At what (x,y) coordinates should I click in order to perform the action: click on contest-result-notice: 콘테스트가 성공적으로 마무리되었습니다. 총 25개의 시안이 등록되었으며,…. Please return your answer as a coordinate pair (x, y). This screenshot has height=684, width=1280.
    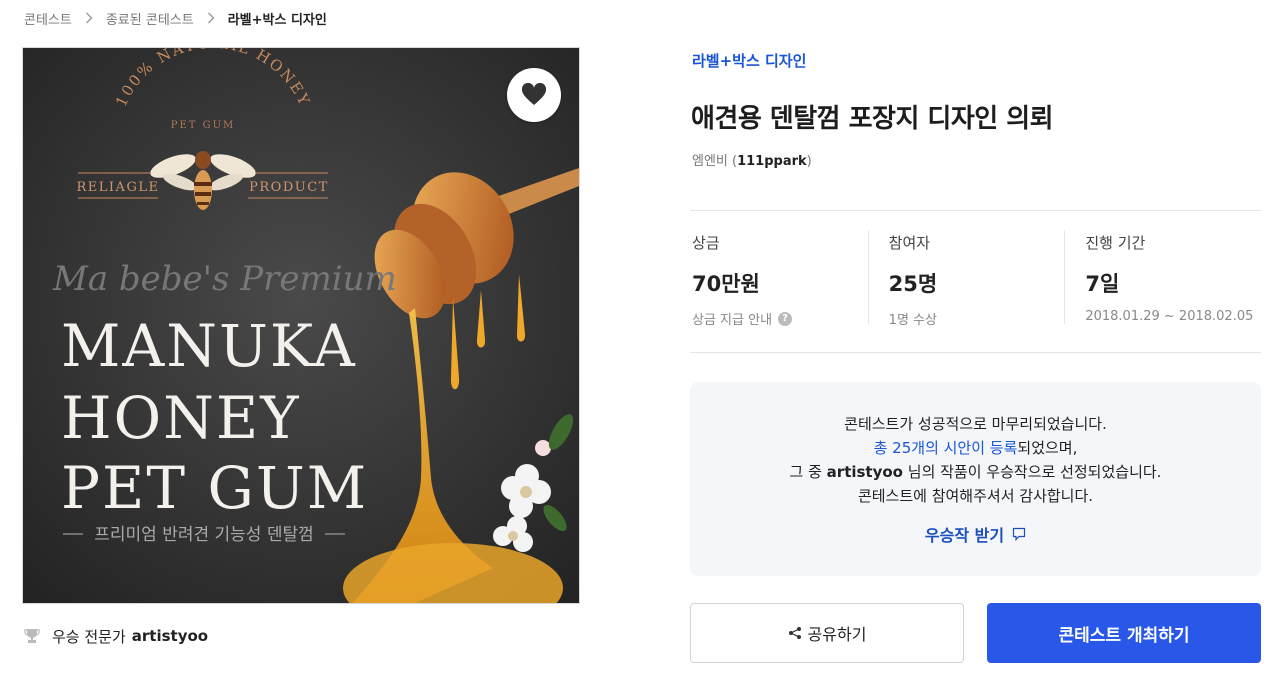
    Looking at the image, I should click on (975, 479).